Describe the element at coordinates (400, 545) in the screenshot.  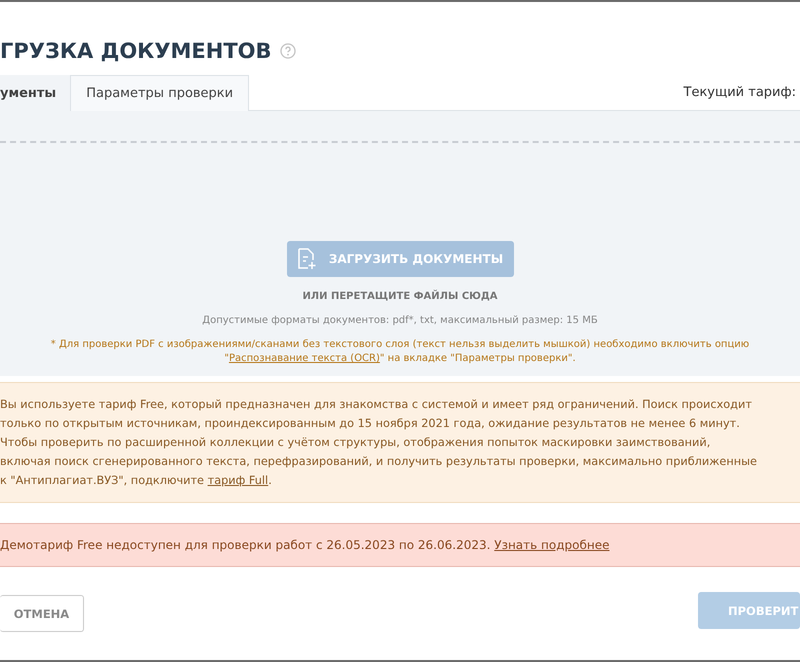
I see `alert-banner: Демотариф Free недоступен для проверки работ с 26.05.2023 по 26.06.2023. Узнать подробнее` at that location.